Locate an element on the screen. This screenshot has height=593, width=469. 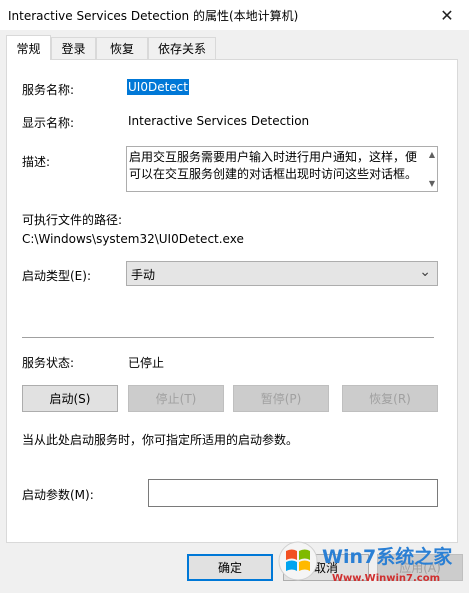
chevron-down-icon: ⌄ is located at coordinates (425, 272).